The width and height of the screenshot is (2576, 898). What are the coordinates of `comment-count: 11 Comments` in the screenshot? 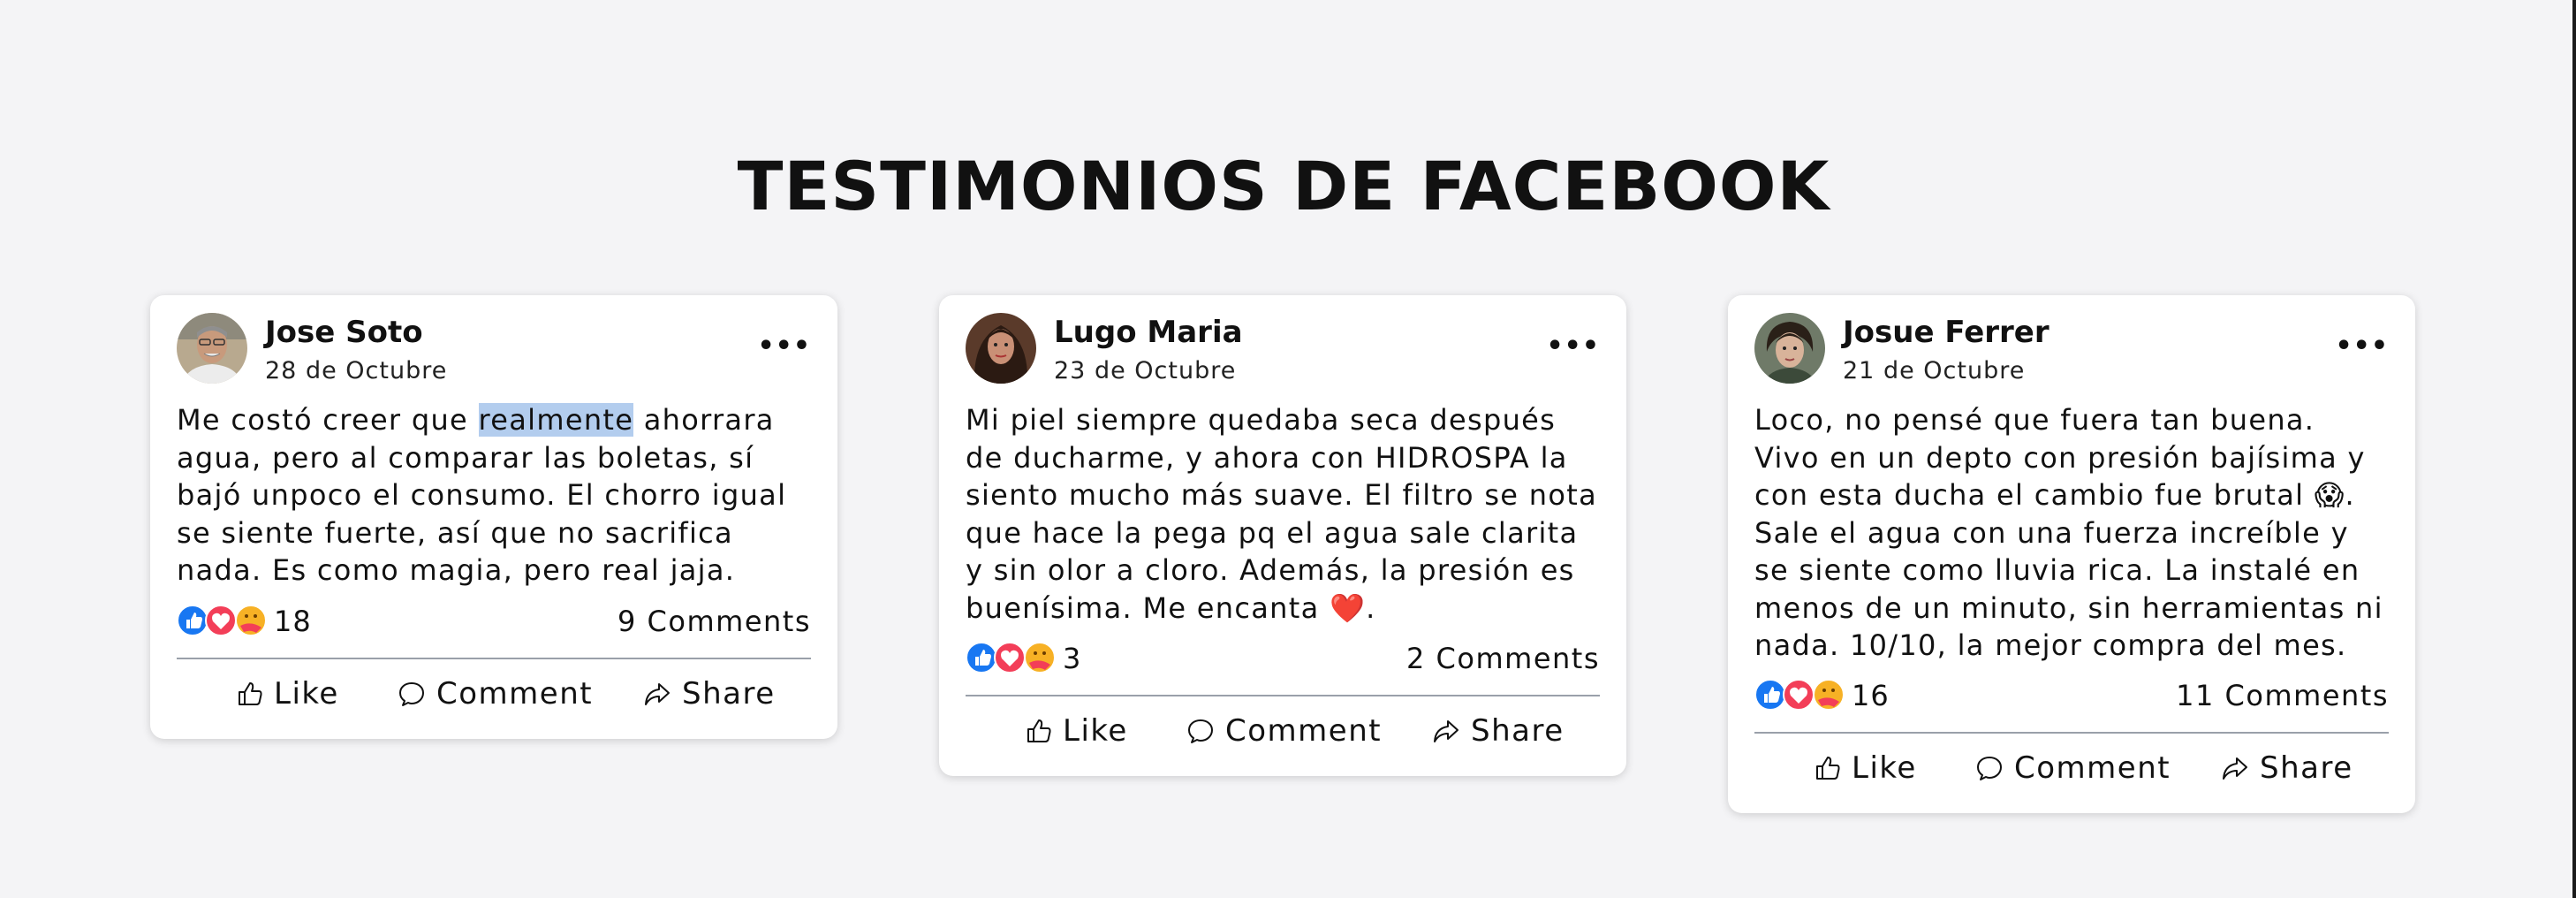 It's located at (2283, 695).